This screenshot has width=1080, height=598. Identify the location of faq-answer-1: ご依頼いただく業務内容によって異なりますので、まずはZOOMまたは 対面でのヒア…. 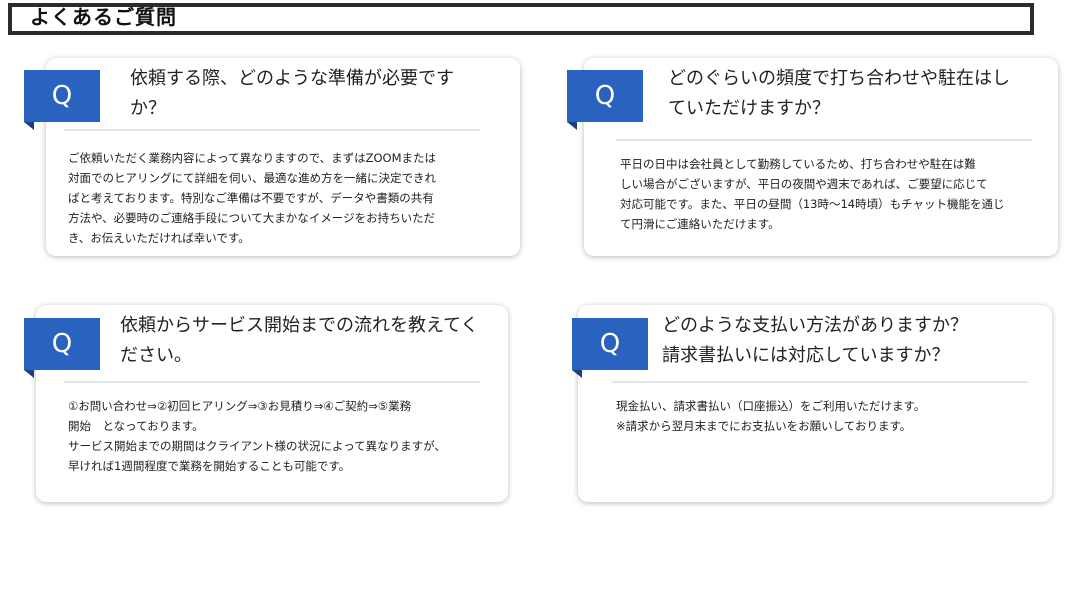
(288, 198).